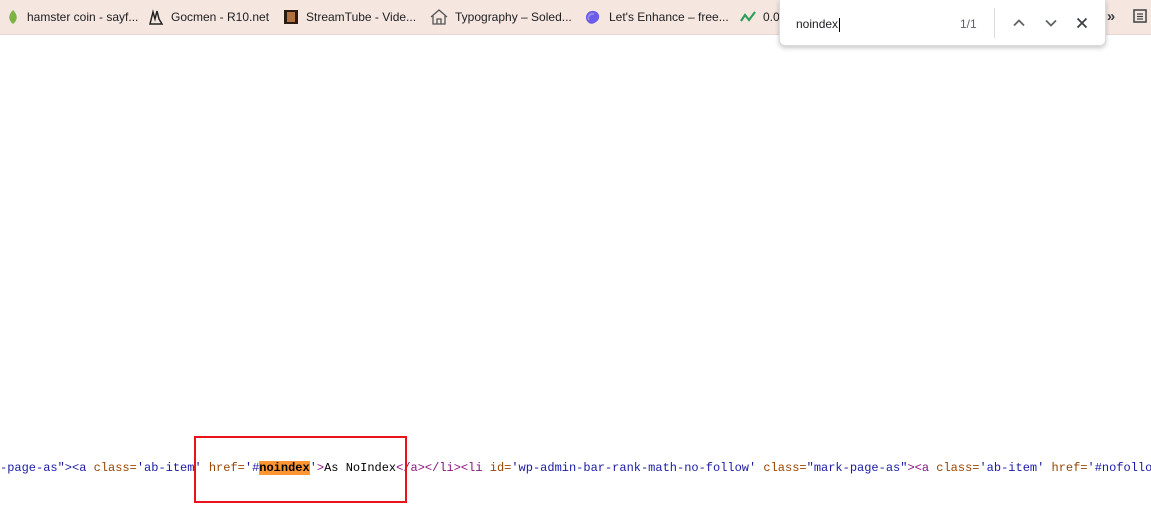 The width and height of the screenshot is (1151, 530). Describe the element at coordinates (994, 23) in the screenshot. I see `find-divider` at that location.